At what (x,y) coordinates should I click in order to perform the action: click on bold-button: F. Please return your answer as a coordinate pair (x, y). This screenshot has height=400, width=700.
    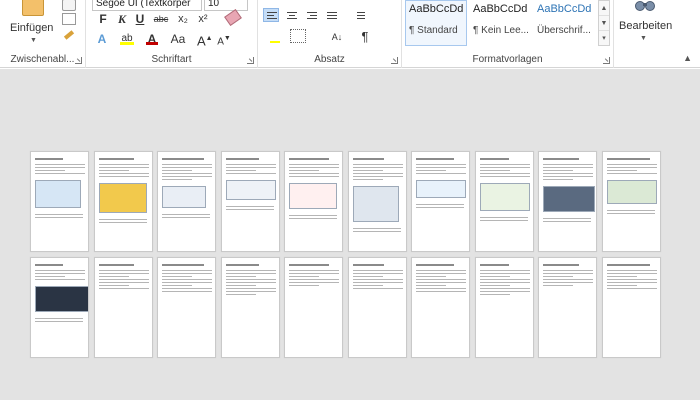
    Looking at the image, I should click on (103, 18).